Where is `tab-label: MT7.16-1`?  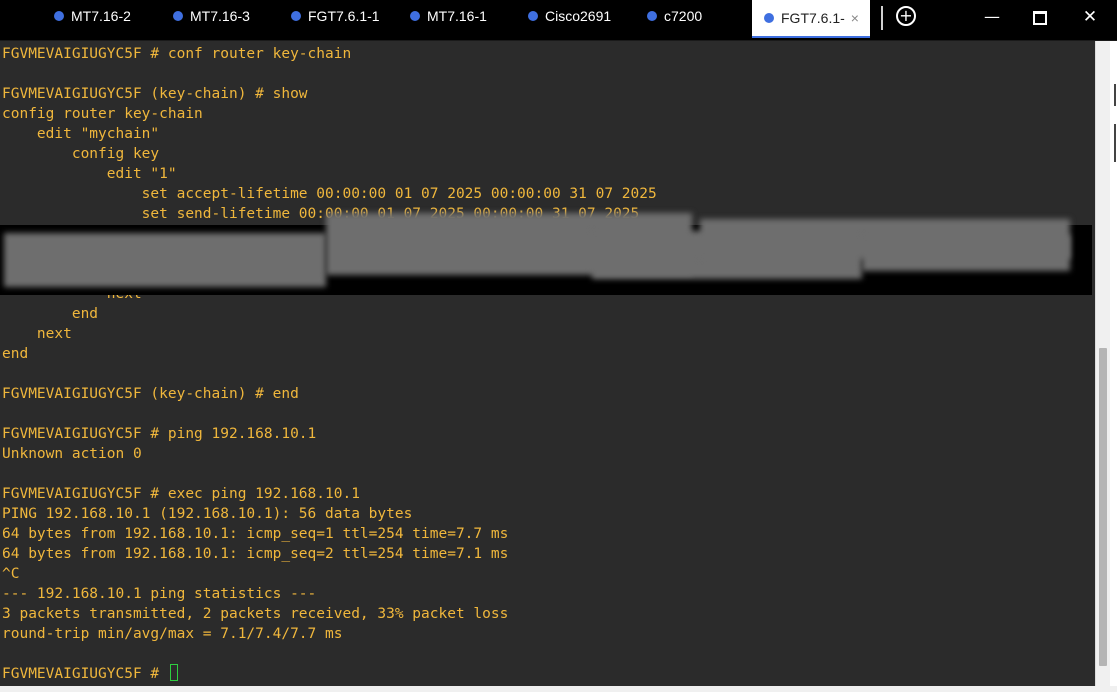
tab-label: MT7.16-1 is located at coordinates (457, 16).